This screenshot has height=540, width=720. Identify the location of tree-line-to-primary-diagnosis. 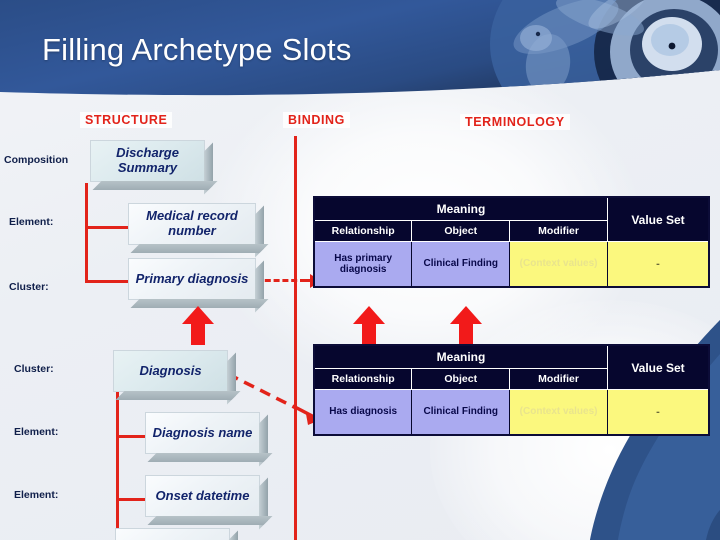
(107, 281).